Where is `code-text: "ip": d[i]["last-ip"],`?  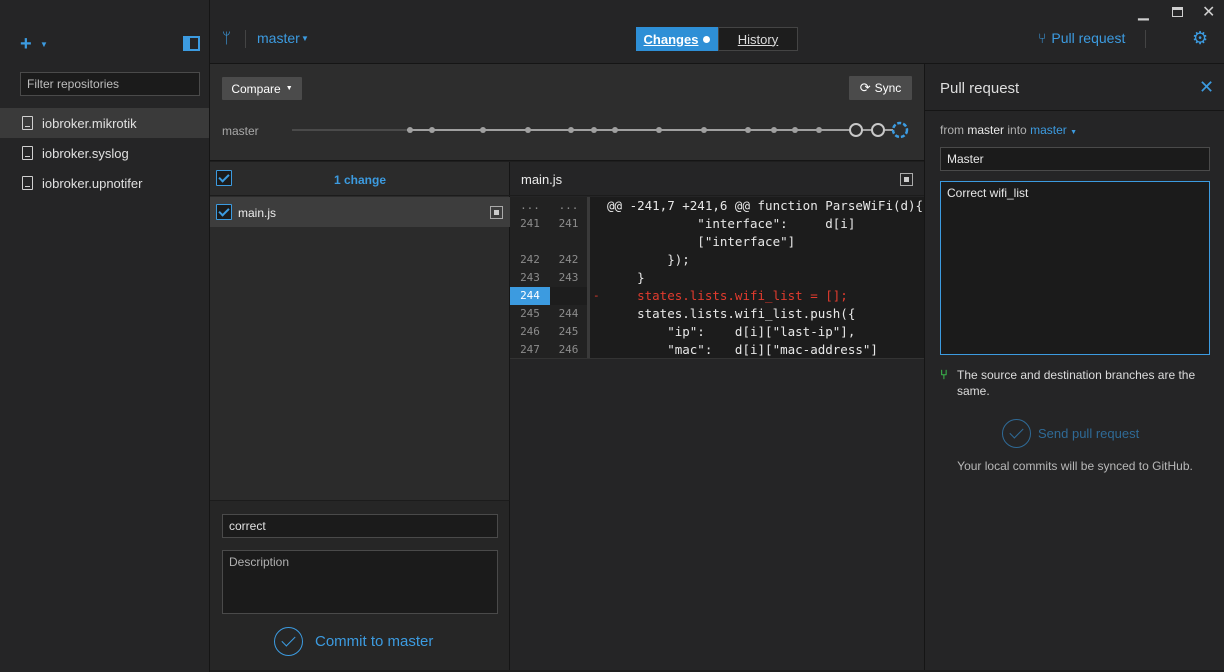
code-text: "ip": d[i]["last-ip"], is located at coordinates (731, 331).